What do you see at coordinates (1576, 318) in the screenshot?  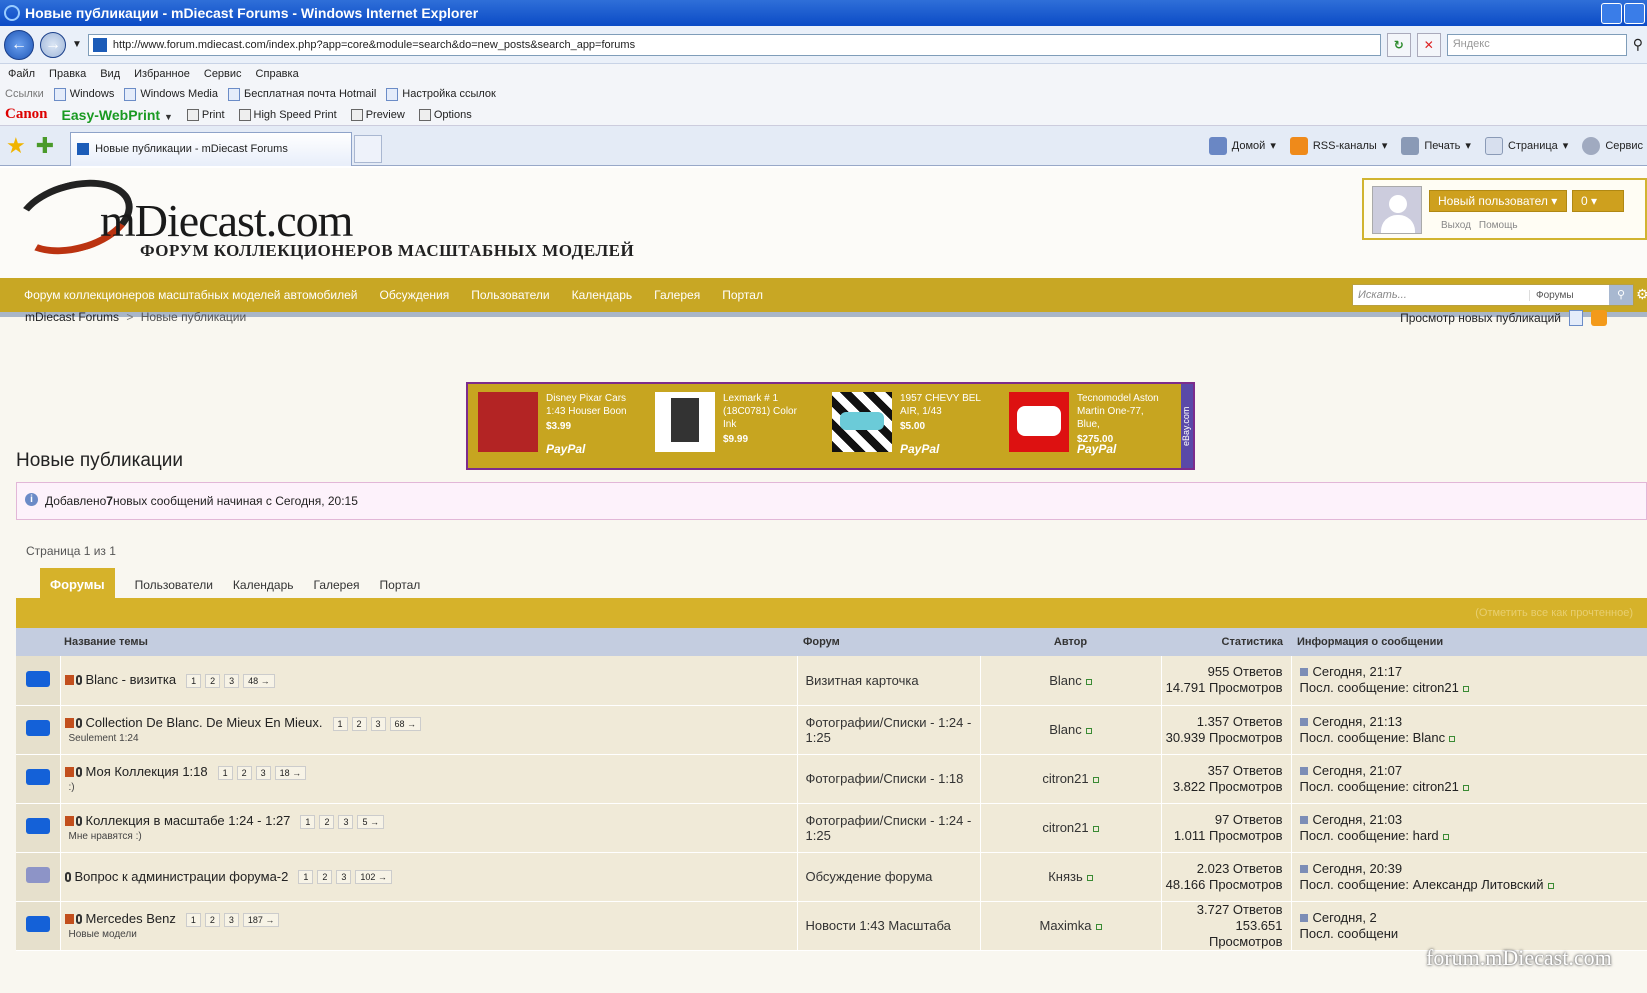 I see `document-icon` at bounding box center [1576, 318].